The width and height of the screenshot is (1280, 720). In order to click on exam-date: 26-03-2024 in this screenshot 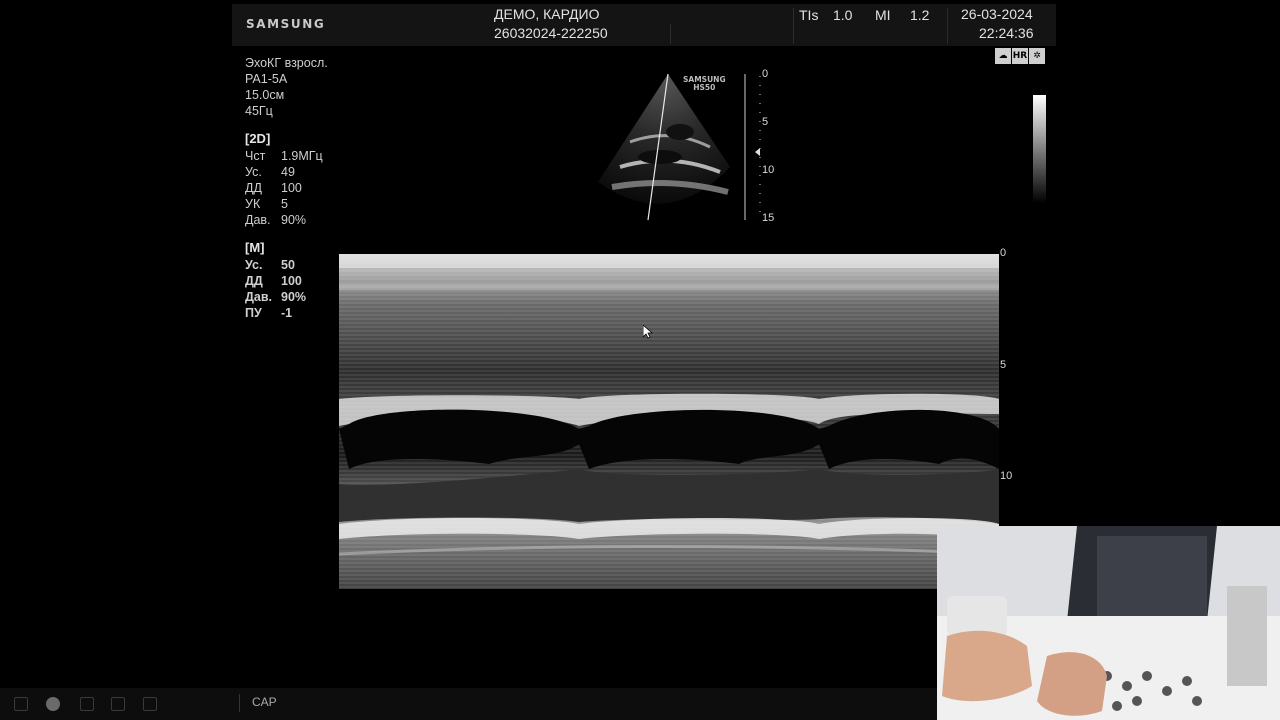, I will do `click(997, 14)`.